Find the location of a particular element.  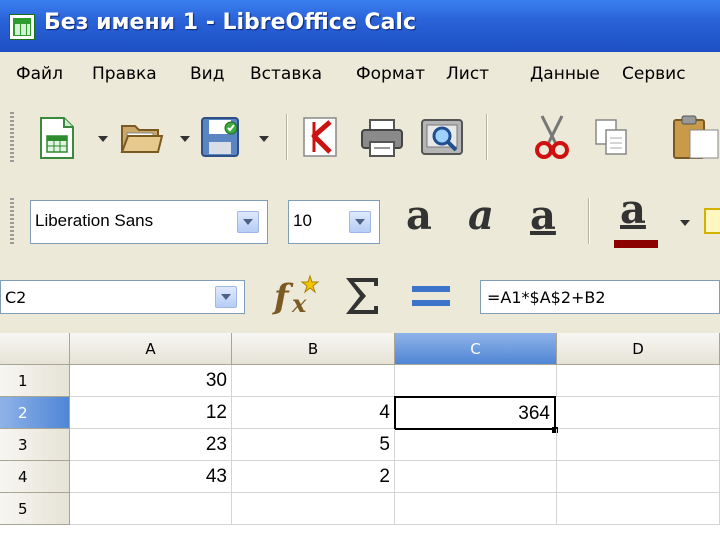

cell-a1: 30 is located at coordinates (151, 381).